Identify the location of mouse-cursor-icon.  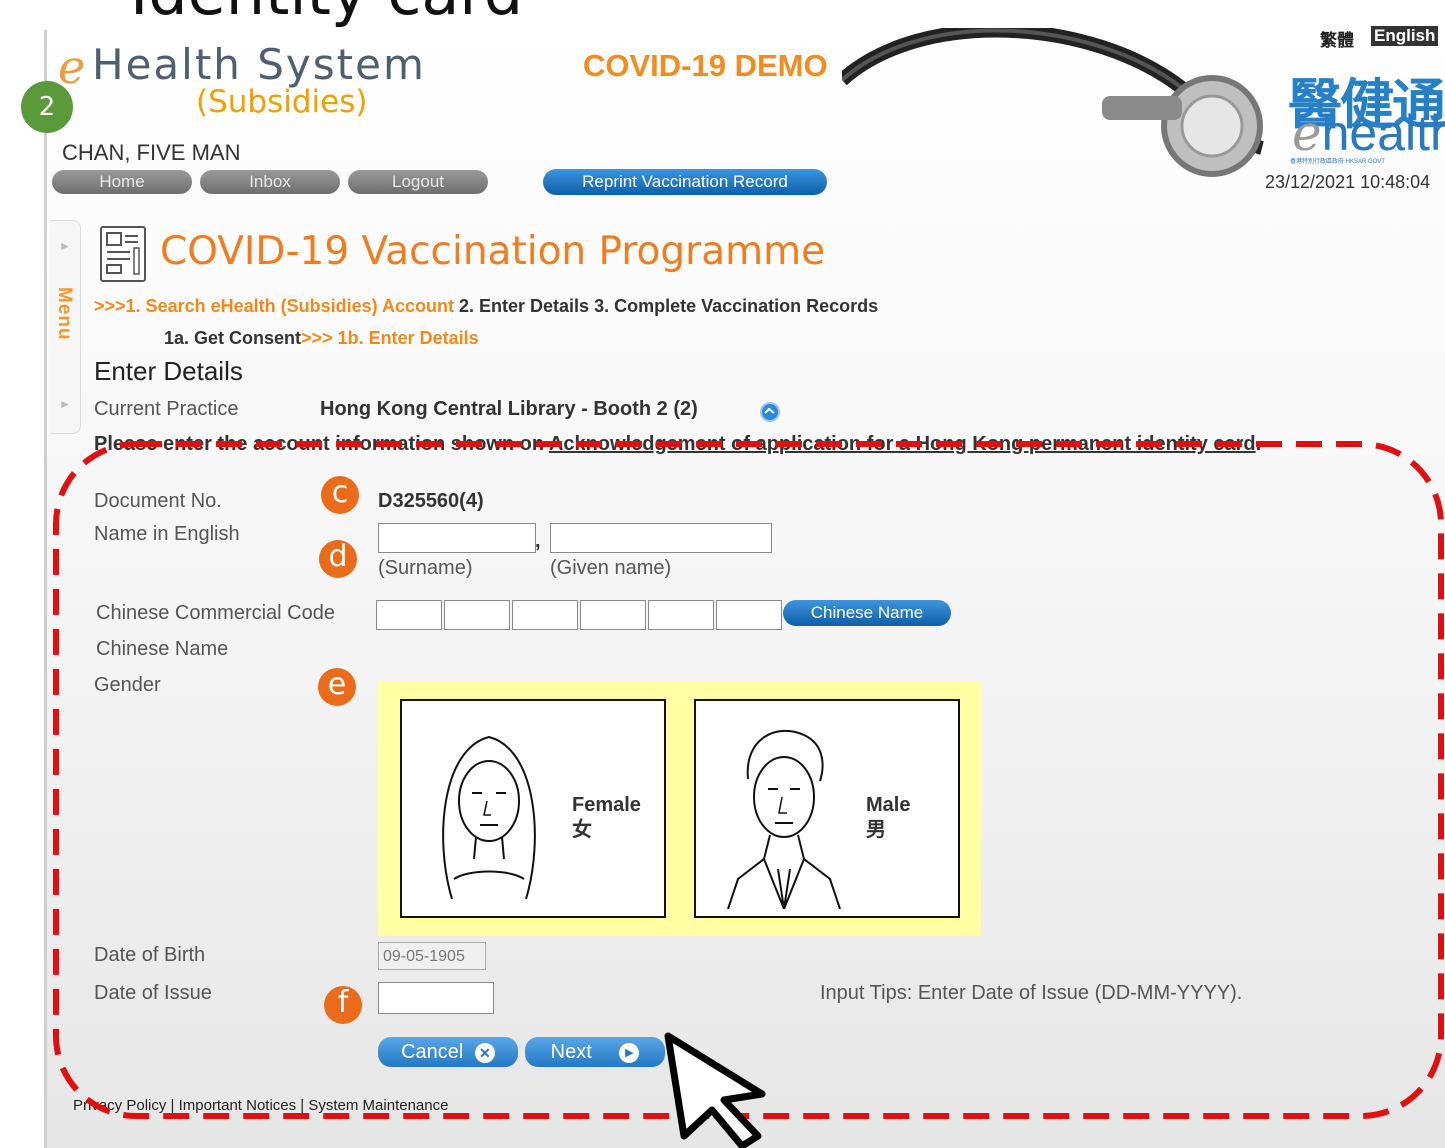
(715, 1090).